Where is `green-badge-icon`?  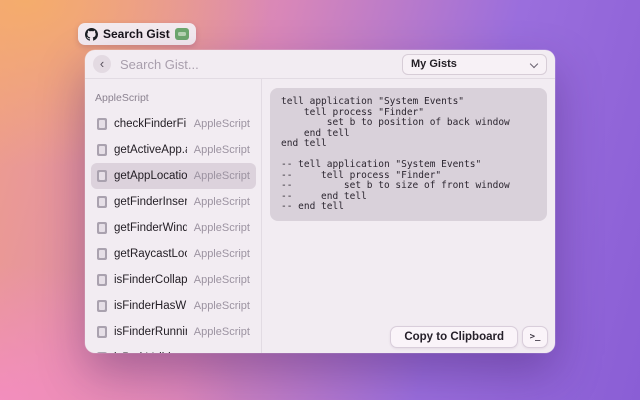
green-badge-icon is located at coordinates (181, 34).